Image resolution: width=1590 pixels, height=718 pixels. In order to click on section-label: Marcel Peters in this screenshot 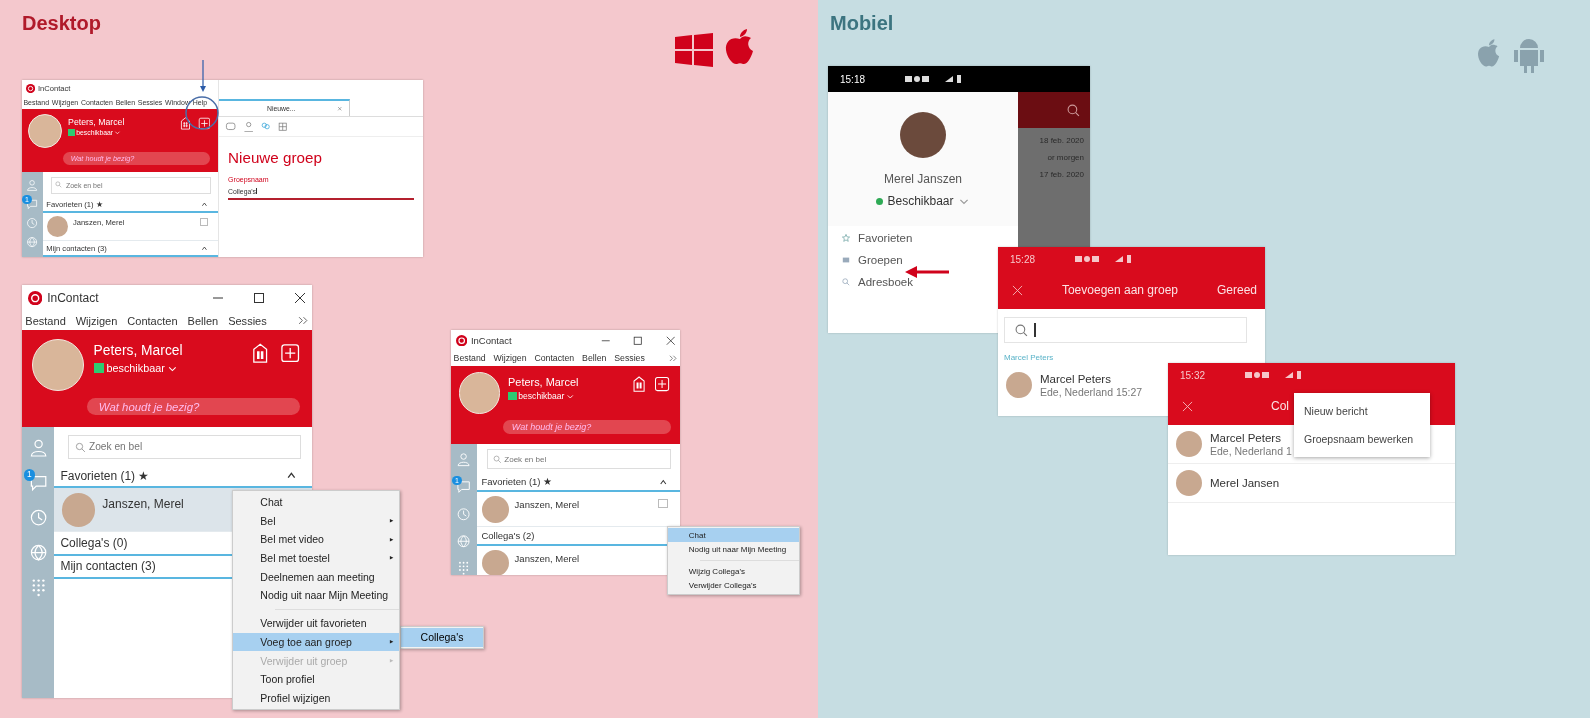, I will do `click(1029, 358)`.